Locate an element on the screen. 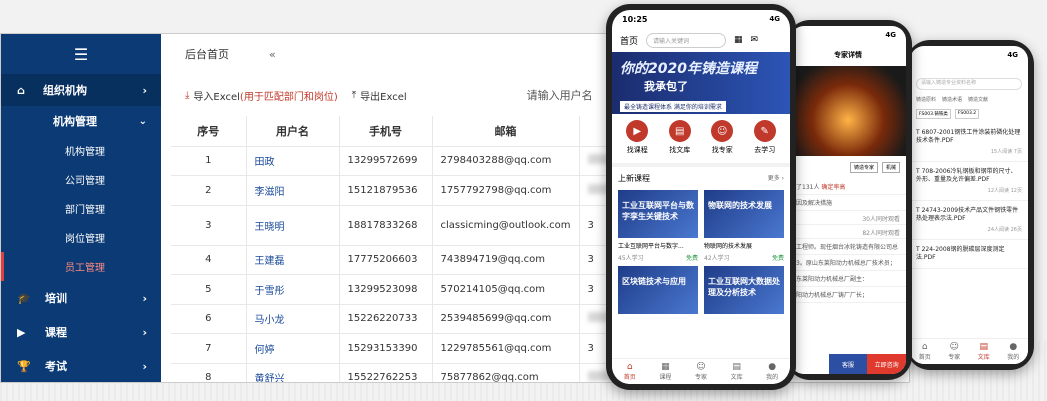 This screenshot has width=1047, height=401. app-header: 首页 请输入关键词 ▦ ✉ is located at coordinates (701, 40).